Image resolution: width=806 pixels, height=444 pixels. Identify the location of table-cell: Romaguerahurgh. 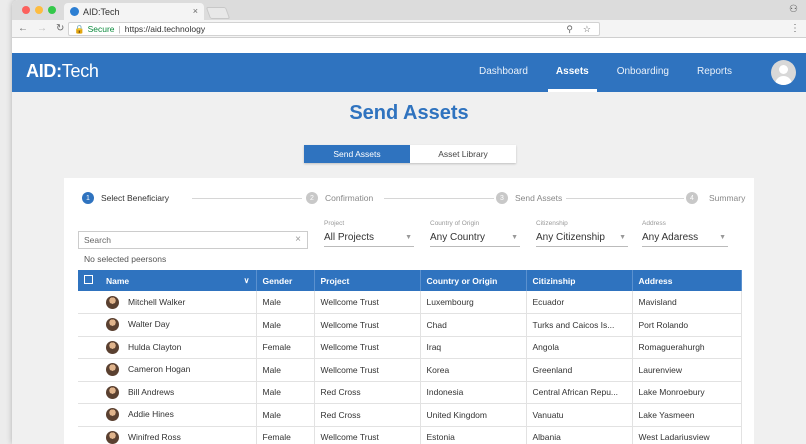
(687, 347).